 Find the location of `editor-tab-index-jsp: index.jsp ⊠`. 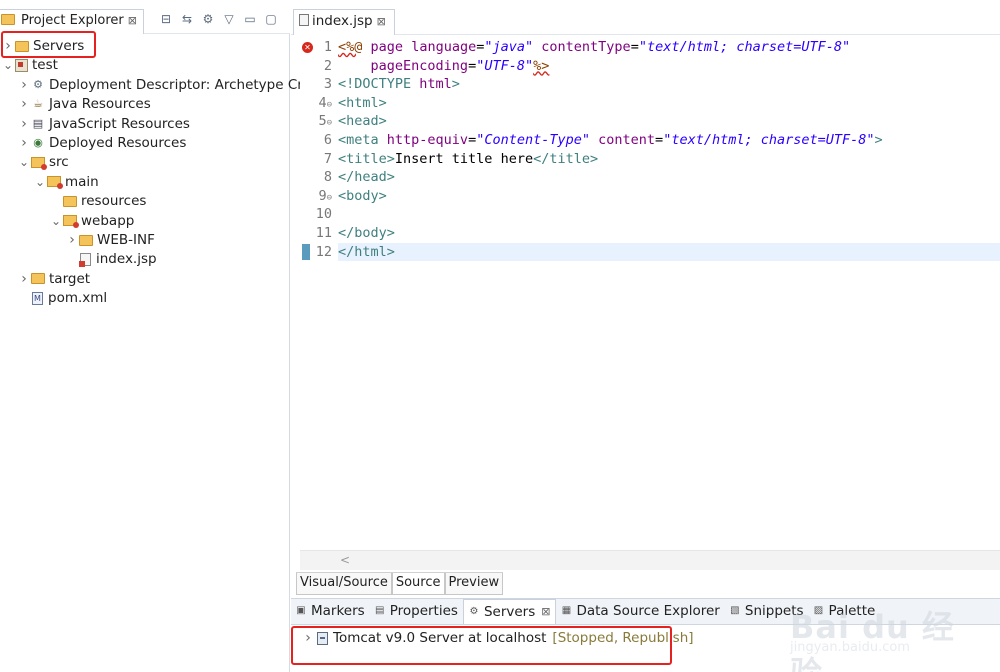

editor-tab-index-jsp: index.jsp ⊠ is located at coordinates (344, 22).